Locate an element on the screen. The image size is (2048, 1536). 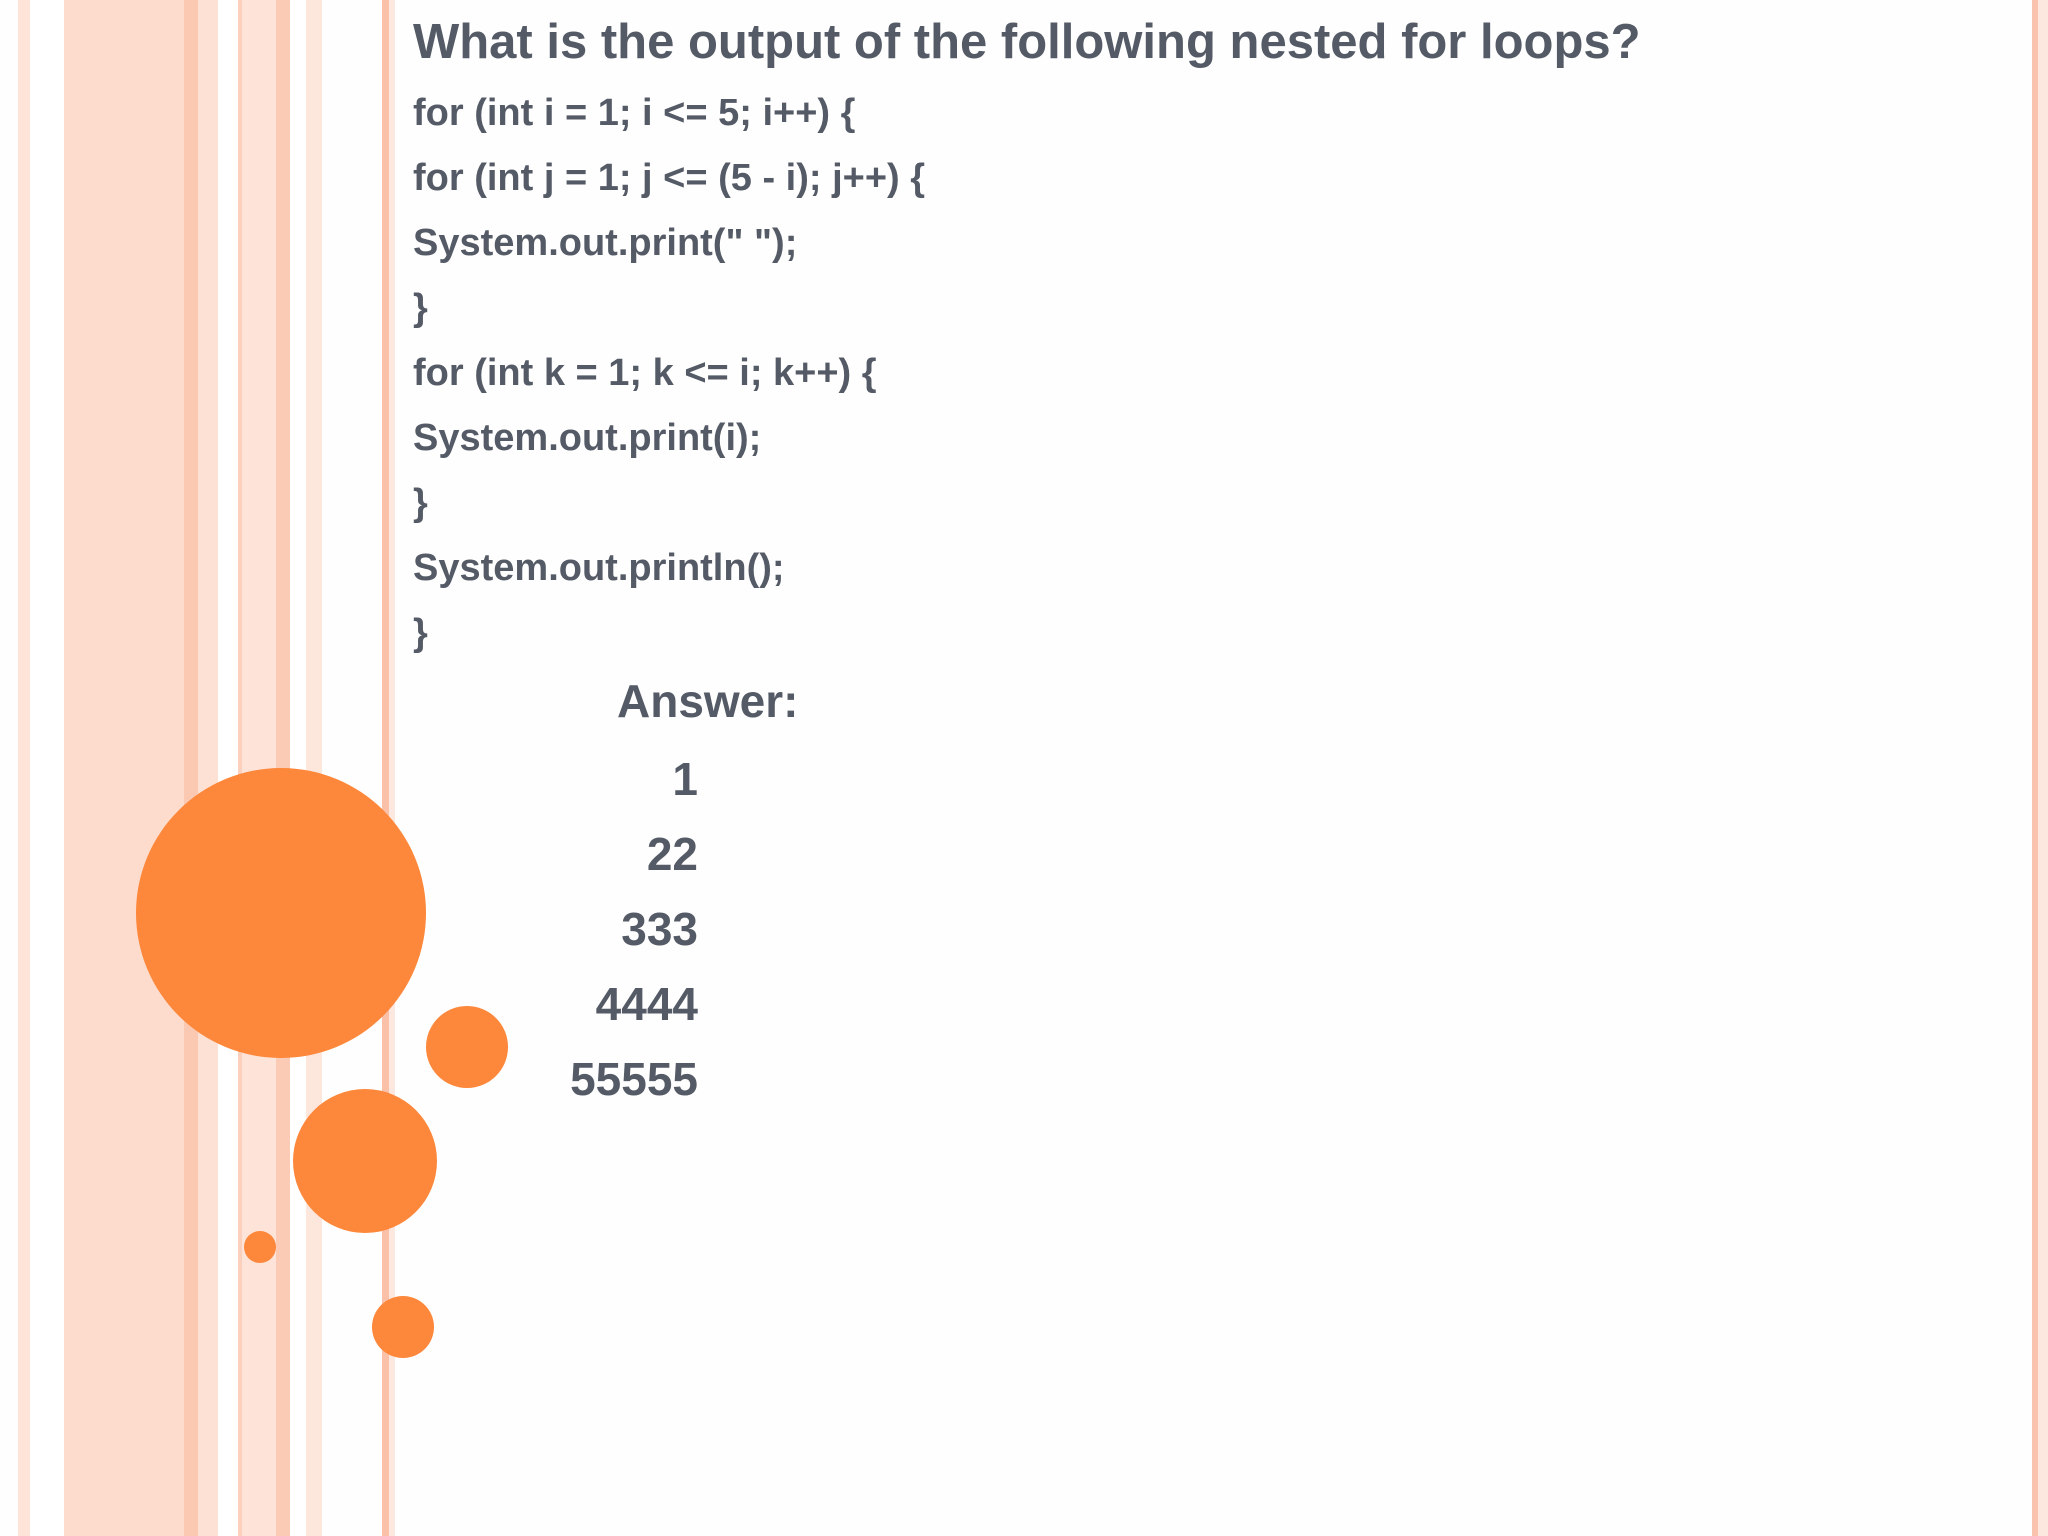
output-line: 333 is located at coordinates (659, 929).